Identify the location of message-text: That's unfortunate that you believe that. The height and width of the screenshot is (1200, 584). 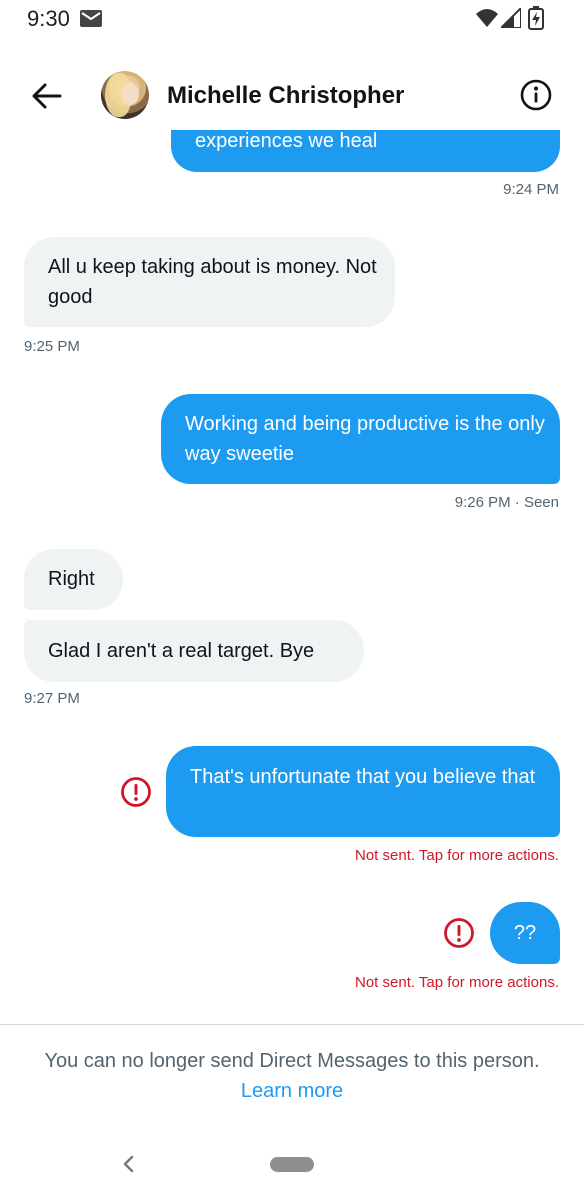
(363, 777).